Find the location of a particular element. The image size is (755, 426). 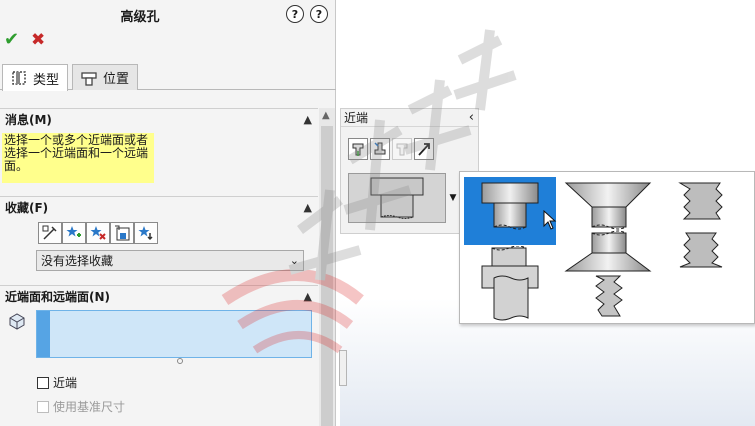

message-text: 选择一个或多个近端面或者选择一个近端面和一个远端面。 is located at coordinates (78, 158).